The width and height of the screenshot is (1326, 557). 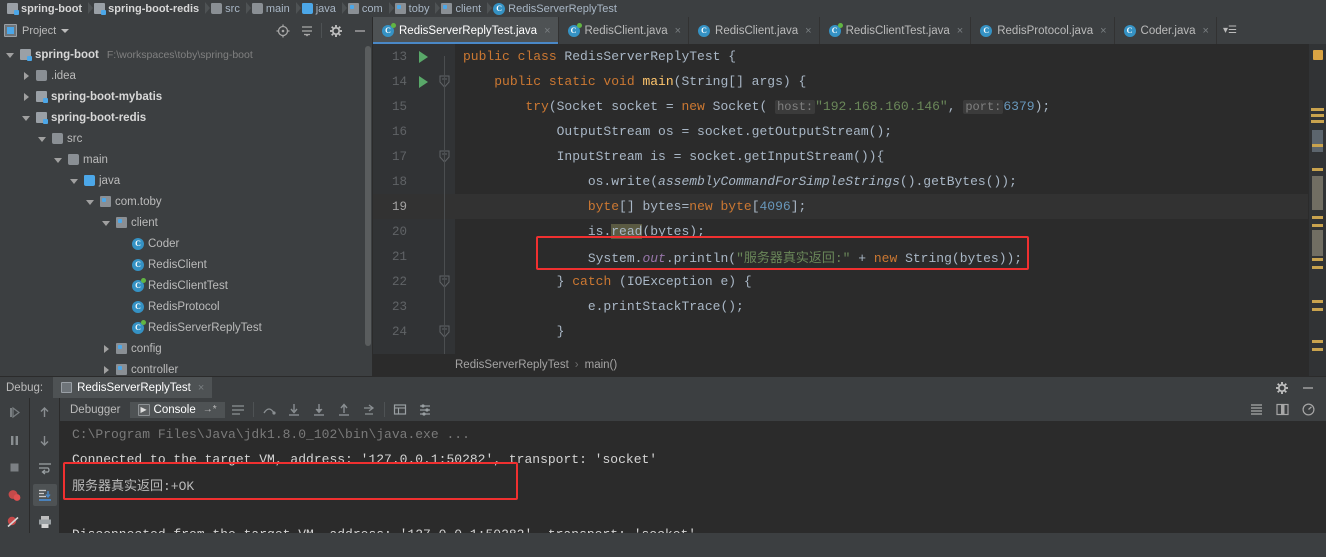 What do you see at coordinates (294, 410) in the screenshot?
I see `step-into-icon` at bounding box center [294, 410].